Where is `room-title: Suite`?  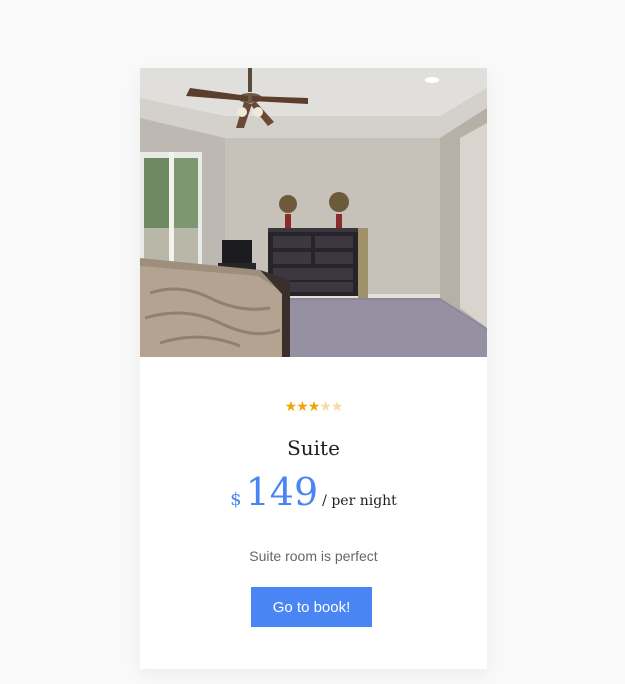
room-title: Suite is located at coordinates (313, 448).